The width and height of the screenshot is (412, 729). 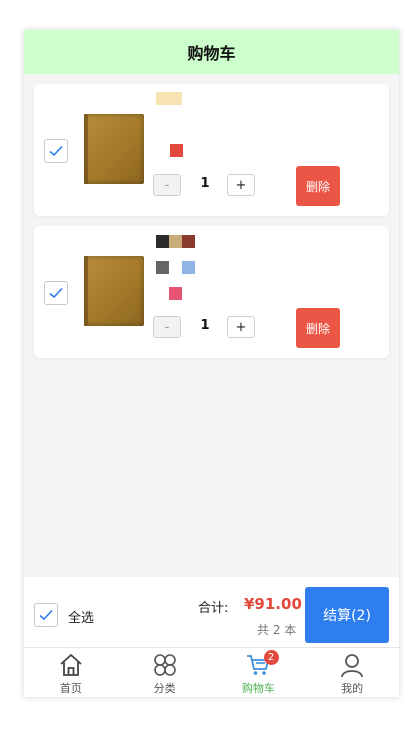 I want to click on bottom-tab-bar: 首页 分类 2 购物车 我的, so click(x=211, y=672).